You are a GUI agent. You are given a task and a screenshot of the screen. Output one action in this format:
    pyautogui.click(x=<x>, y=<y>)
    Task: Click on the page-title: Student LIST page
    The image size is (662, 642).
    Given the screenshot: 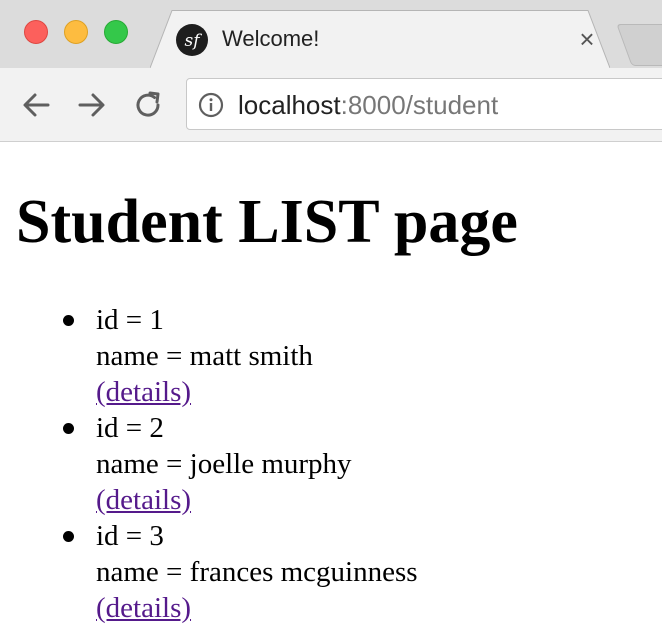 What is the action you would take?
    pyautogui.click(x=267, y=222)
    